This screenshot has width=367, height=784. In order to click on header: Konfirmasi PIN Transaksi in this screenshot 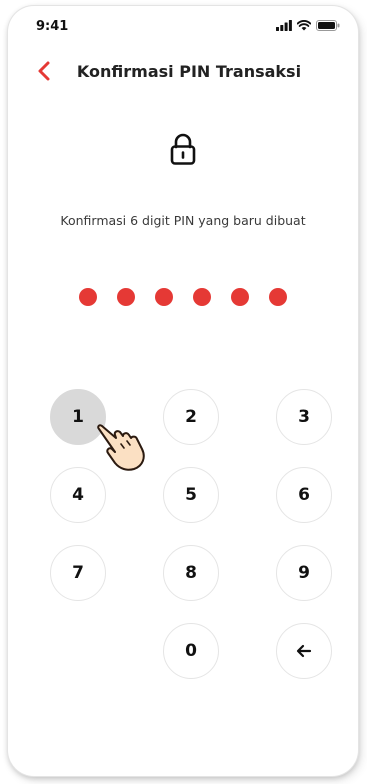, I will do `click(183, 72)`.